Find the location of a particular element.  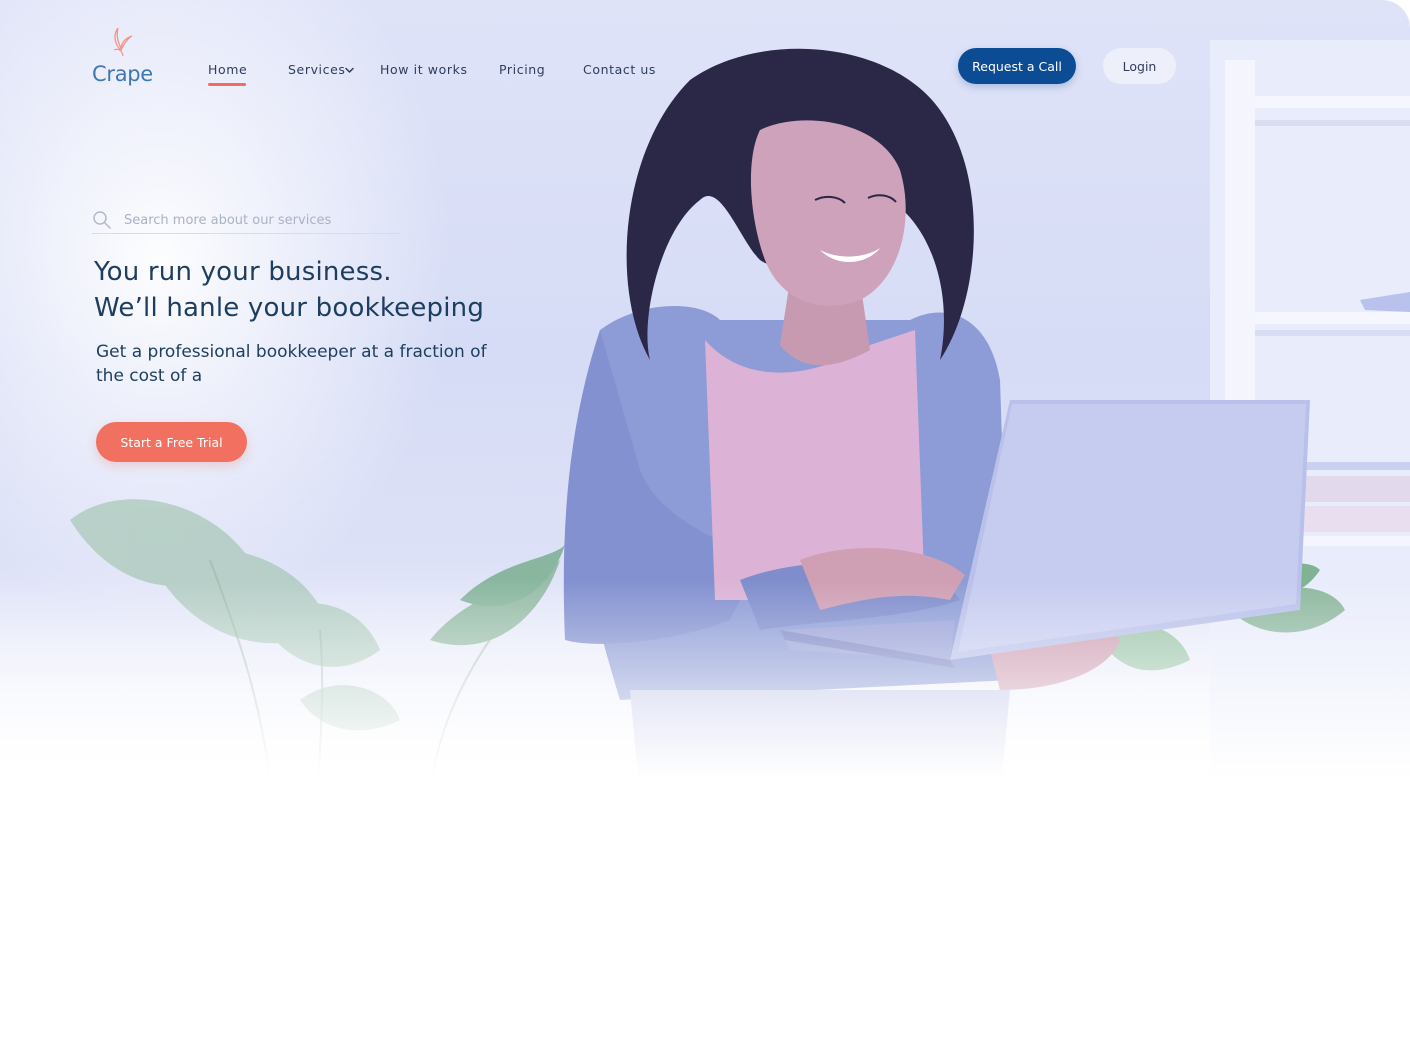

request-call-button: Request a Call is located at coordinates (1017, 66).